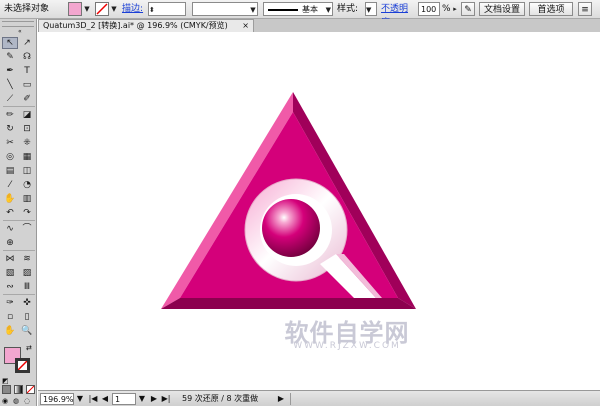 The height and width of the screenshot is (406, 600). I want to click on zoom-dropdown-icon: ▼, so click(80, 399).